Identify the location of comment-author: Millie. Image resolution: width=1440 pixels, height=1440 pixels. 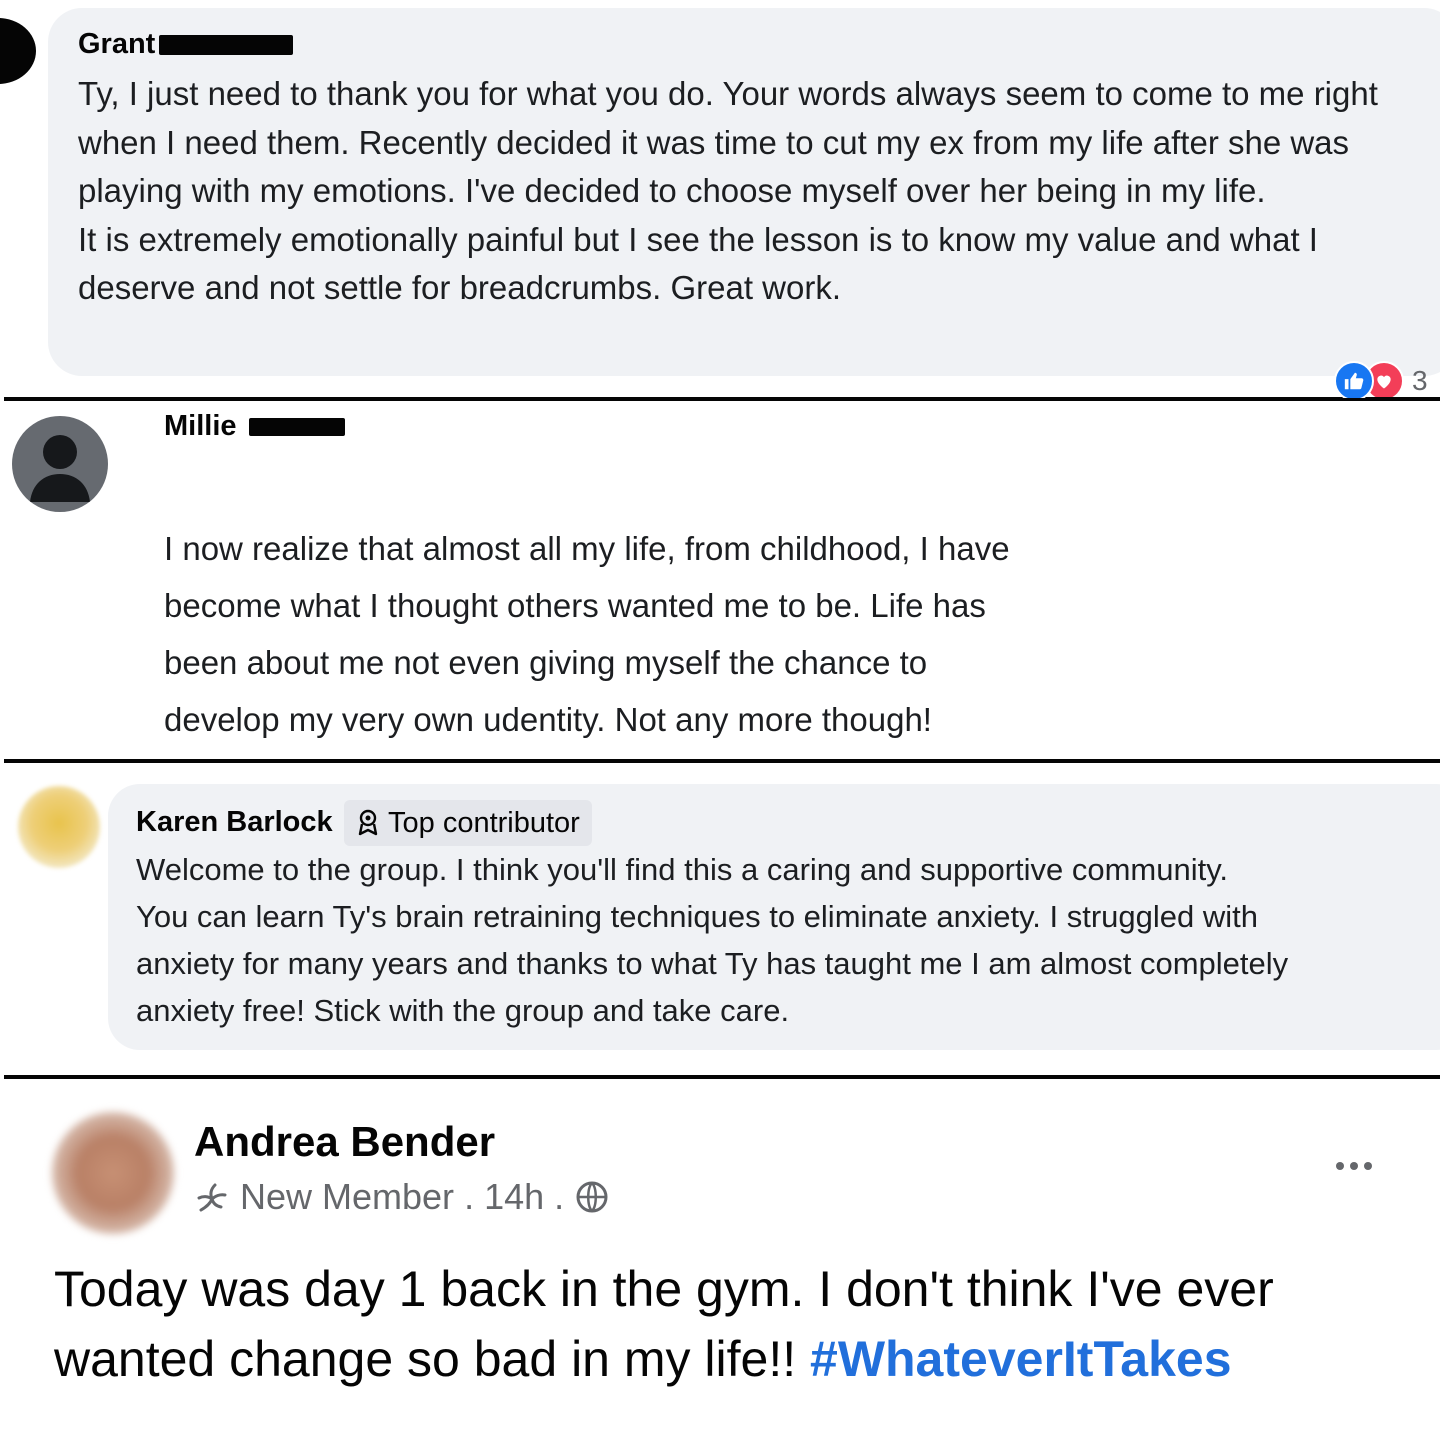
(254, 426).